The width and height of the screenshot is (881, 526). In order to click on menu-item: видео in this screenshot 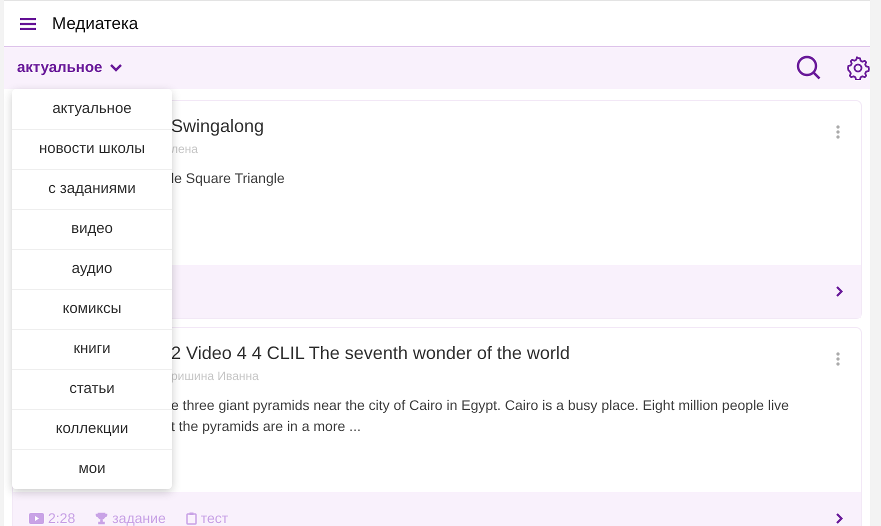, I will do `click(92, 229)`.